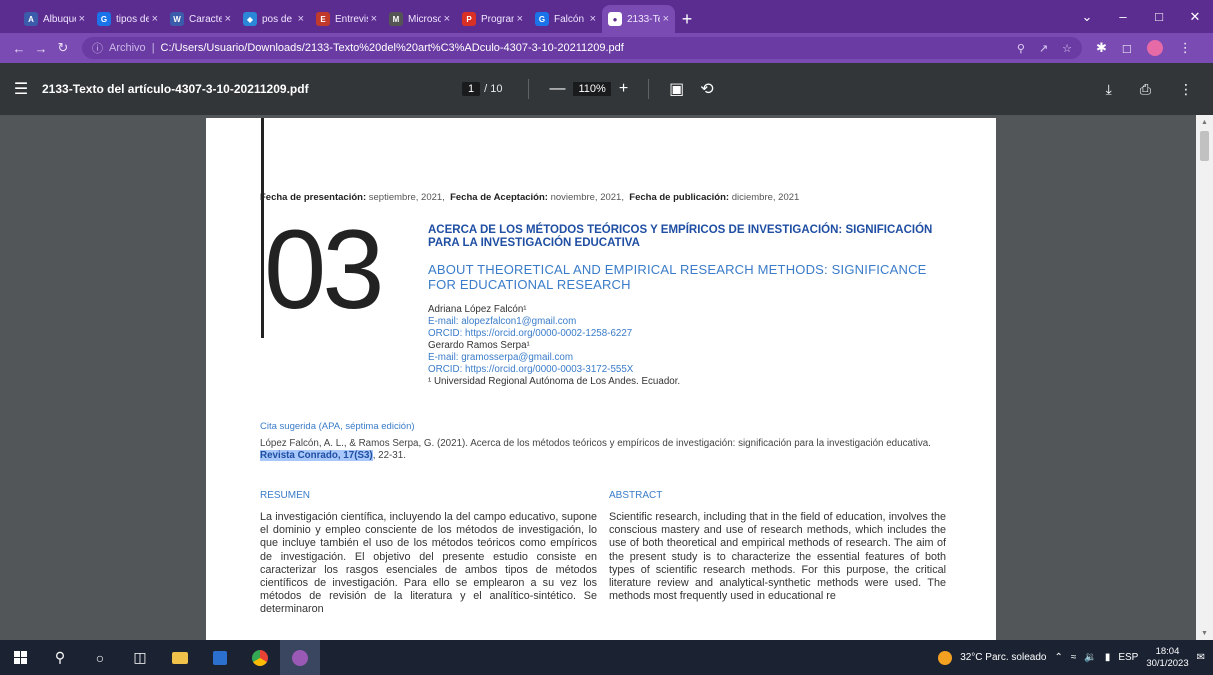 The height and width of the screenshot is (675, 1213). I want to click on abstract-heading: ABSTRACT, so click(636, 495).